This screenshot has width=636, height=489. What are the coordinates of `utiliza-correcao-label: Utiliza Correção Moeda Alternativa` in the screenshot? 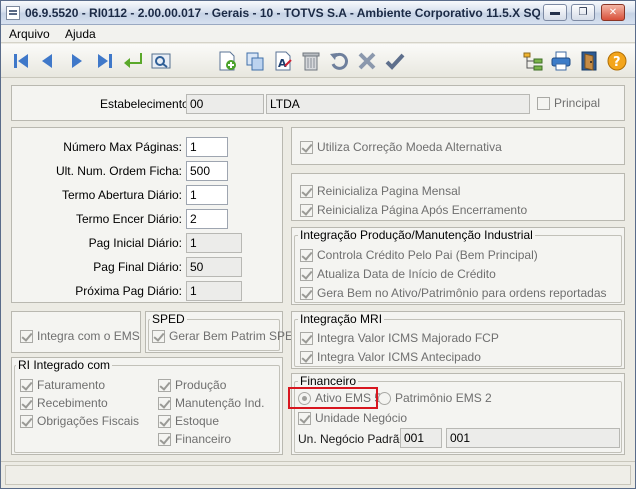 It's located at (409, 147).